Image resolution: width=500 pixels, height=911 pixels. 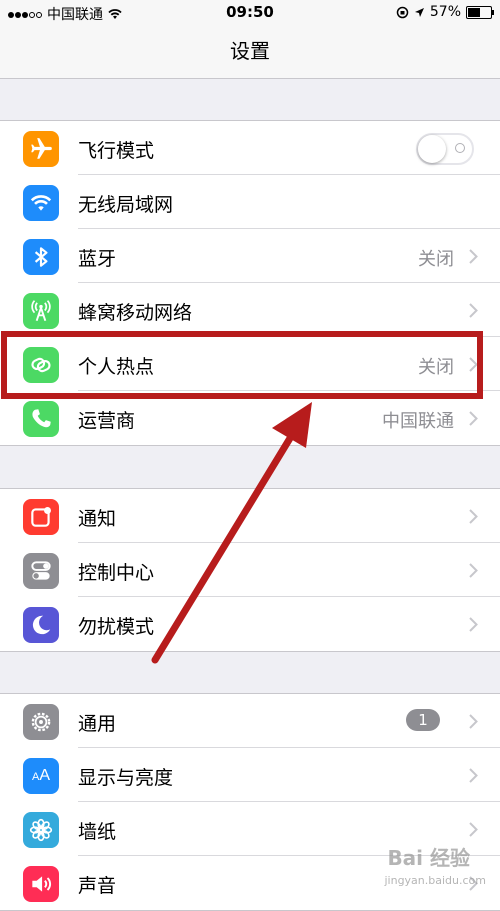 What do you see at coordinates (97, 832) in the screenshot?
I see `settings-row-label: 墙纸` at bounding box center [97, 832].